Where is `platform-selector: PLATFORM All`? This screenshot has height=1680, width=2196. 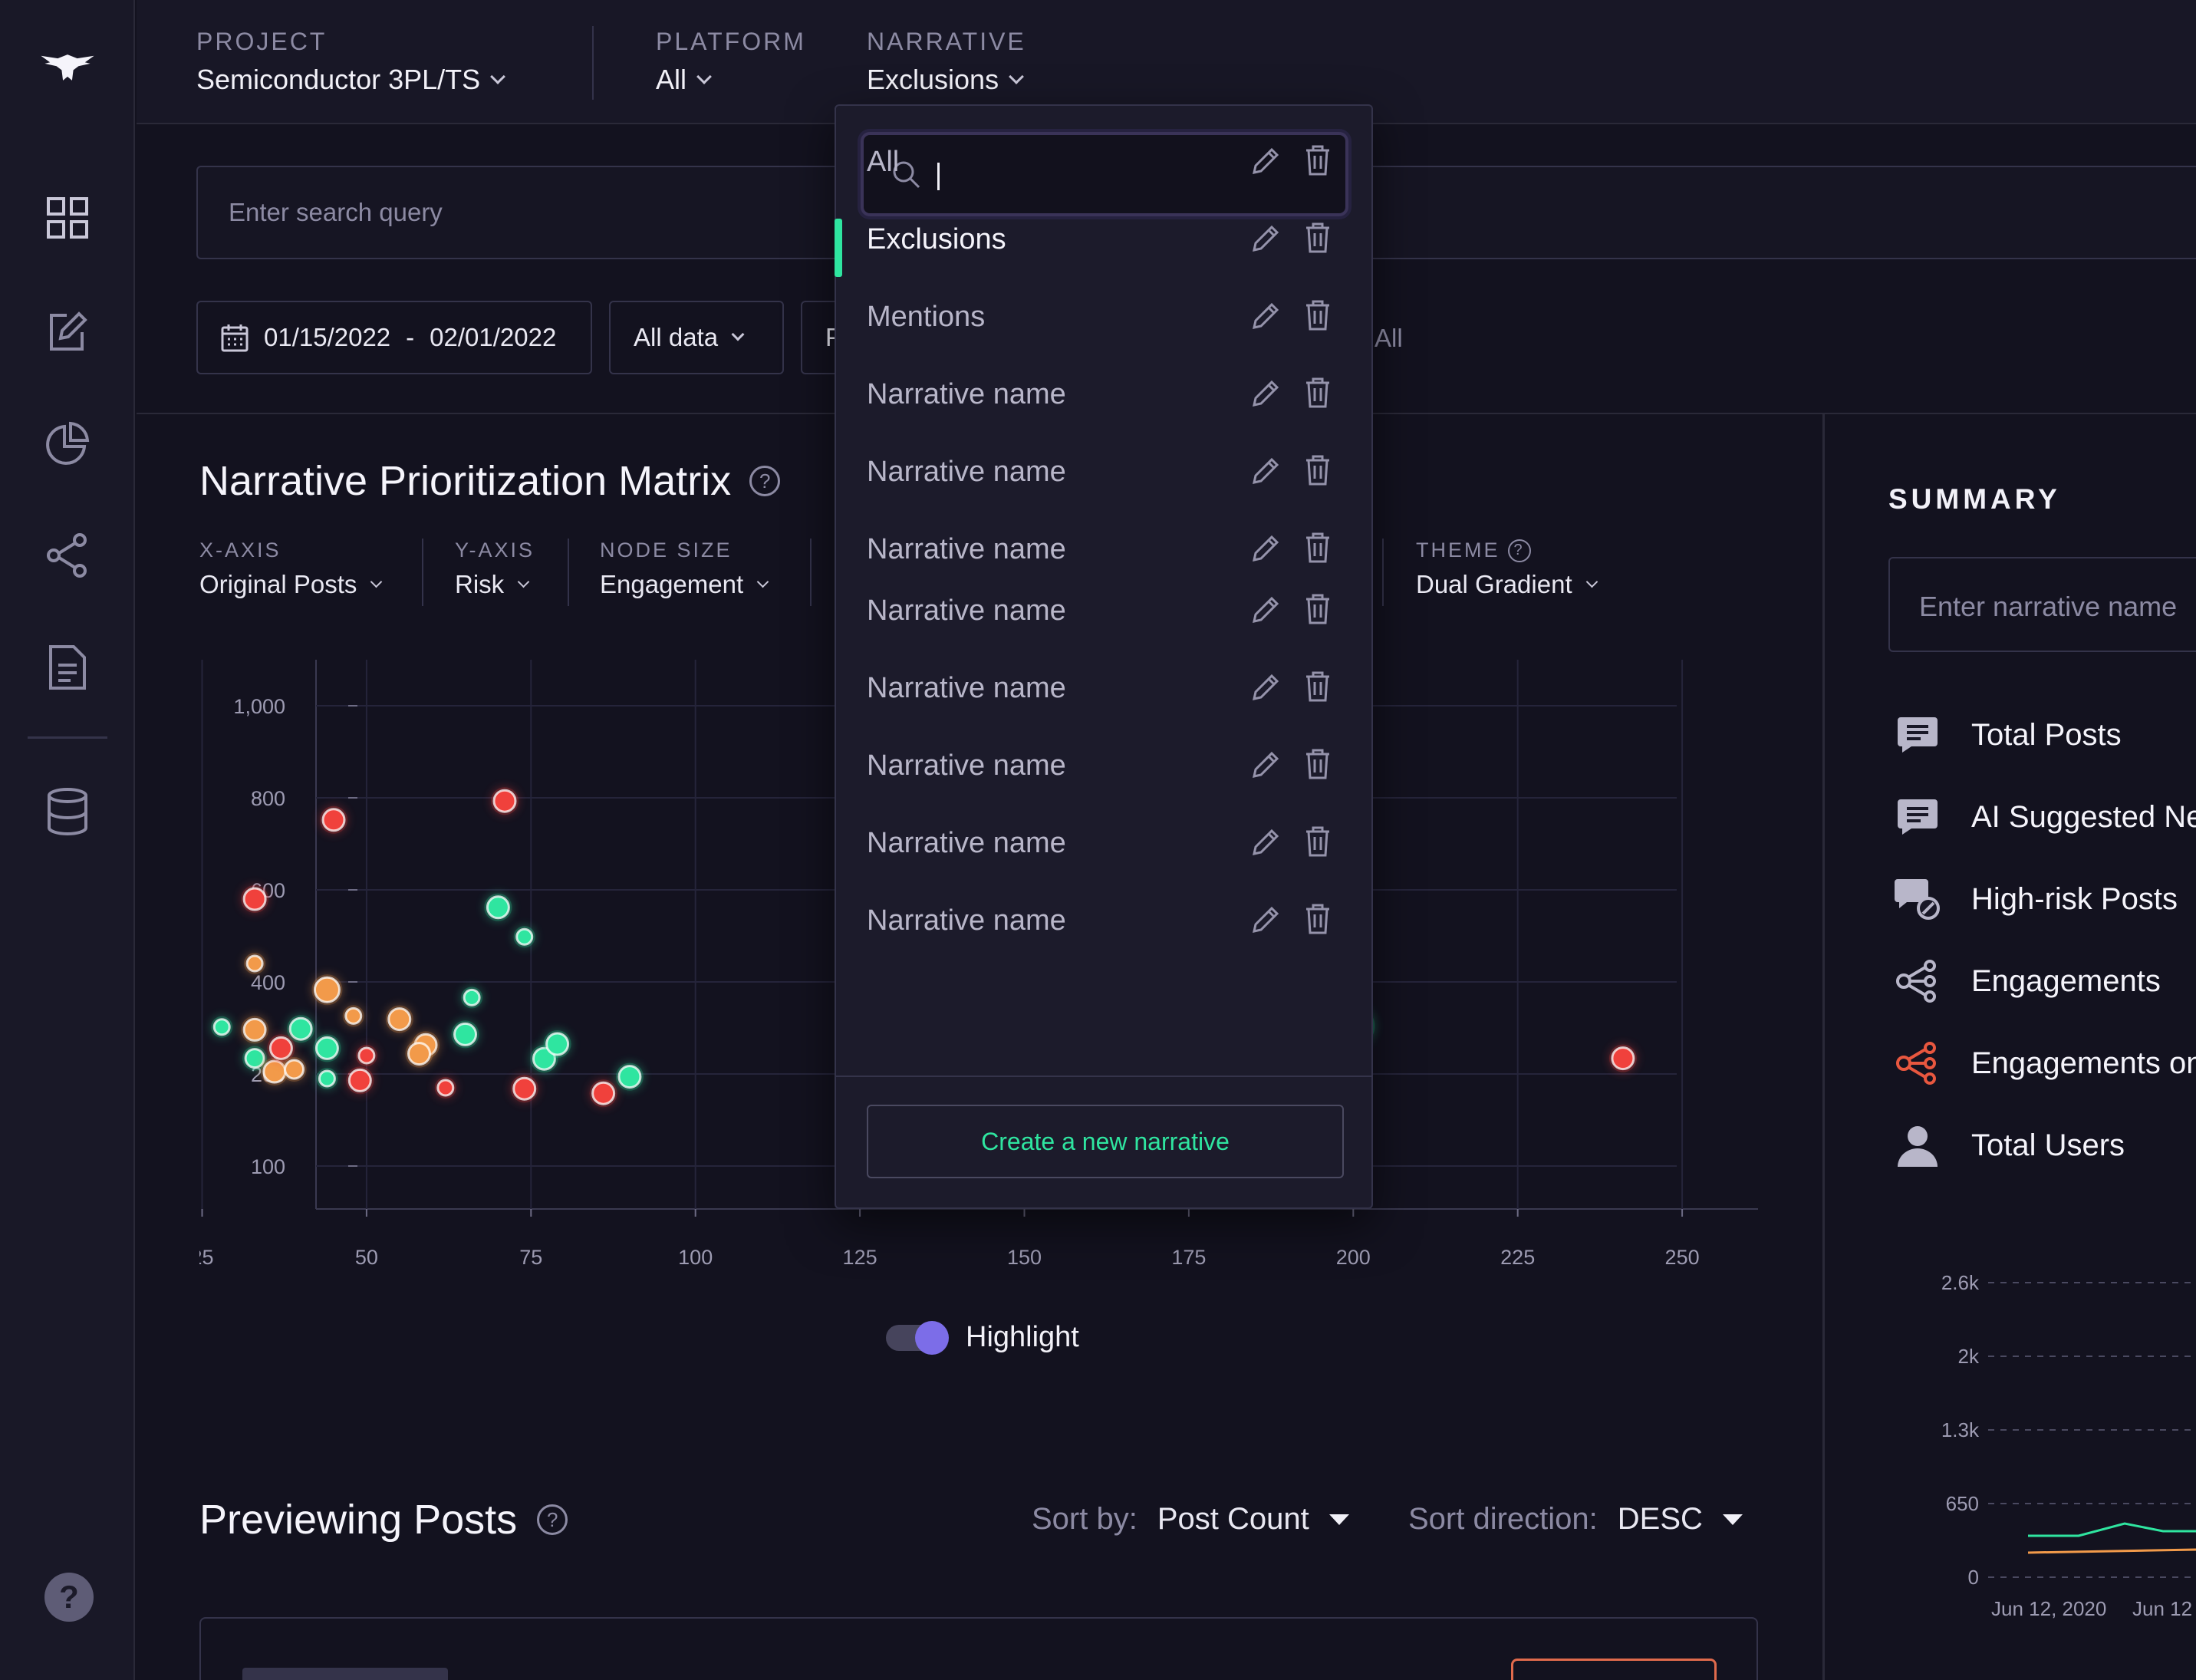 platform-selector: PLATFORM All is located at coordinates (731, 62).